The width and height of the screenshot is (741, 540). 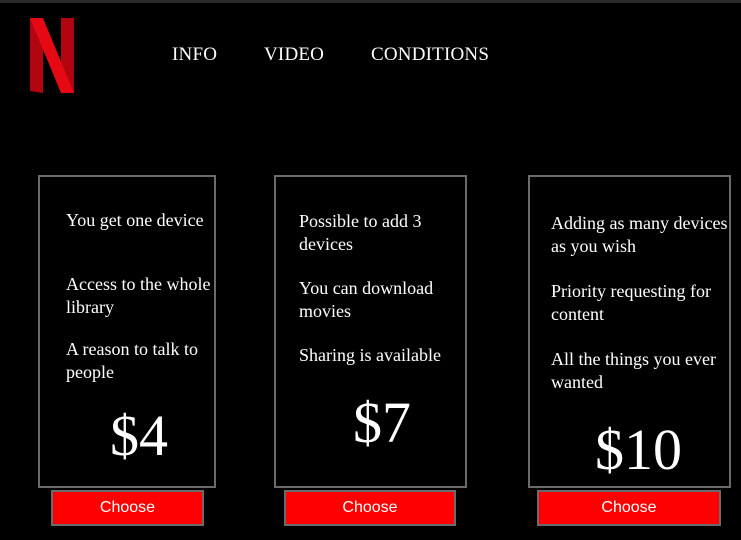 What do you see at coordinates (139, 435) in the screenshot?
I see `plan-price: $4` at bounding box center [139, 435].